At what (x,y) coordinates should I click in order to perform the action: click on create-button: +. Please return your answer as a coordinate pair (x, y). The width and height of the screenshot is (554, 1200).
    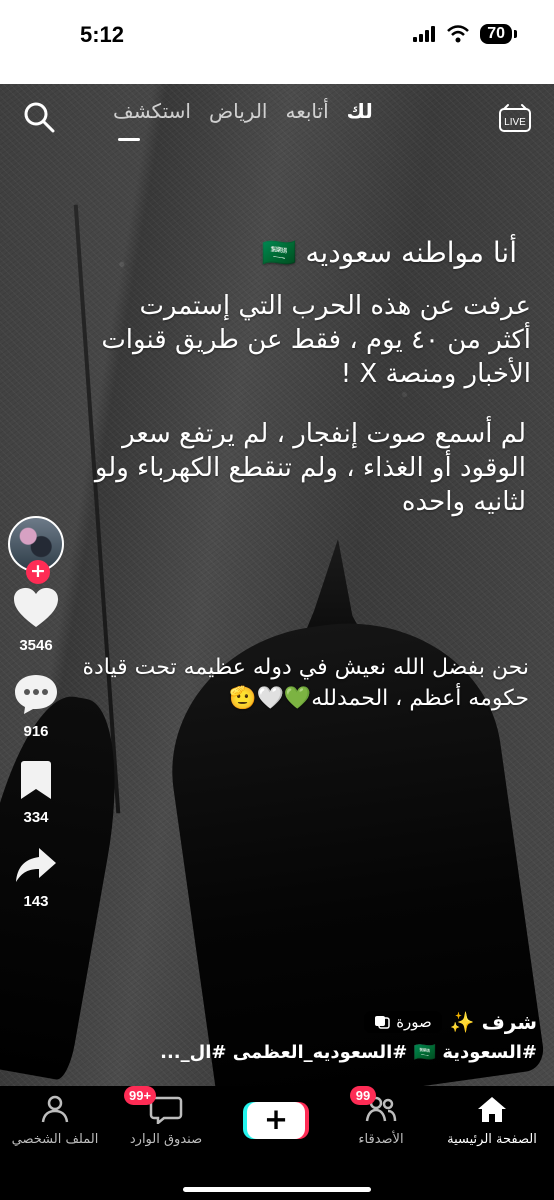
    Looking at the image, I should click on (276, 1120).